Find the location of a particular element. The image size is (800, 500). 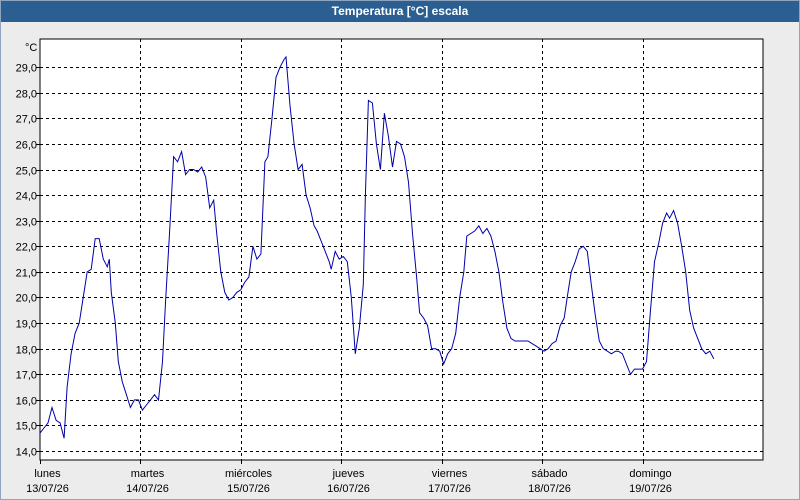

x-tick-label-day: miércoles is located at coordinates (249, 474).